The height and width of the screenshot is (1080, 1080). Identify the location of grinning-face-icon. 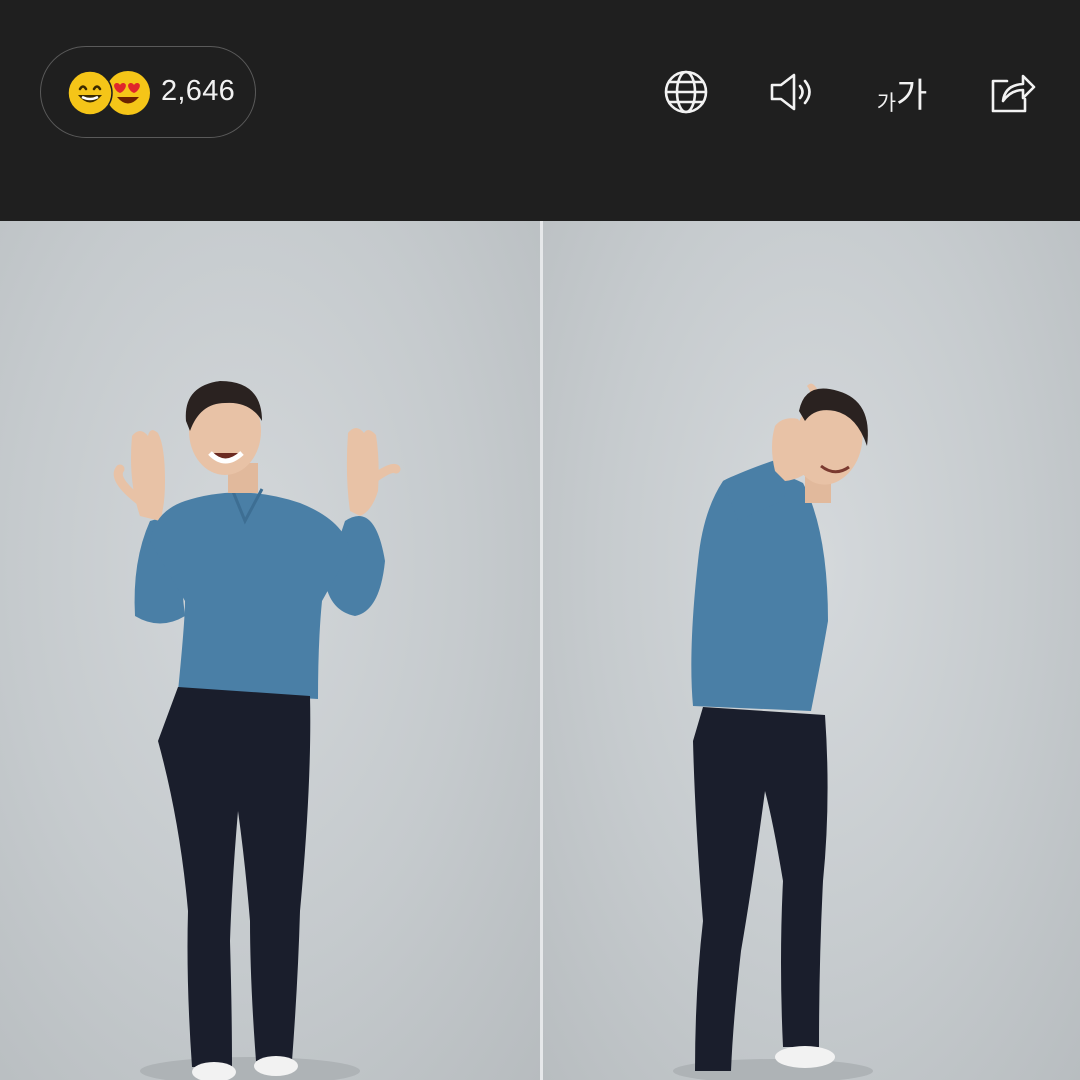
(90, 93).